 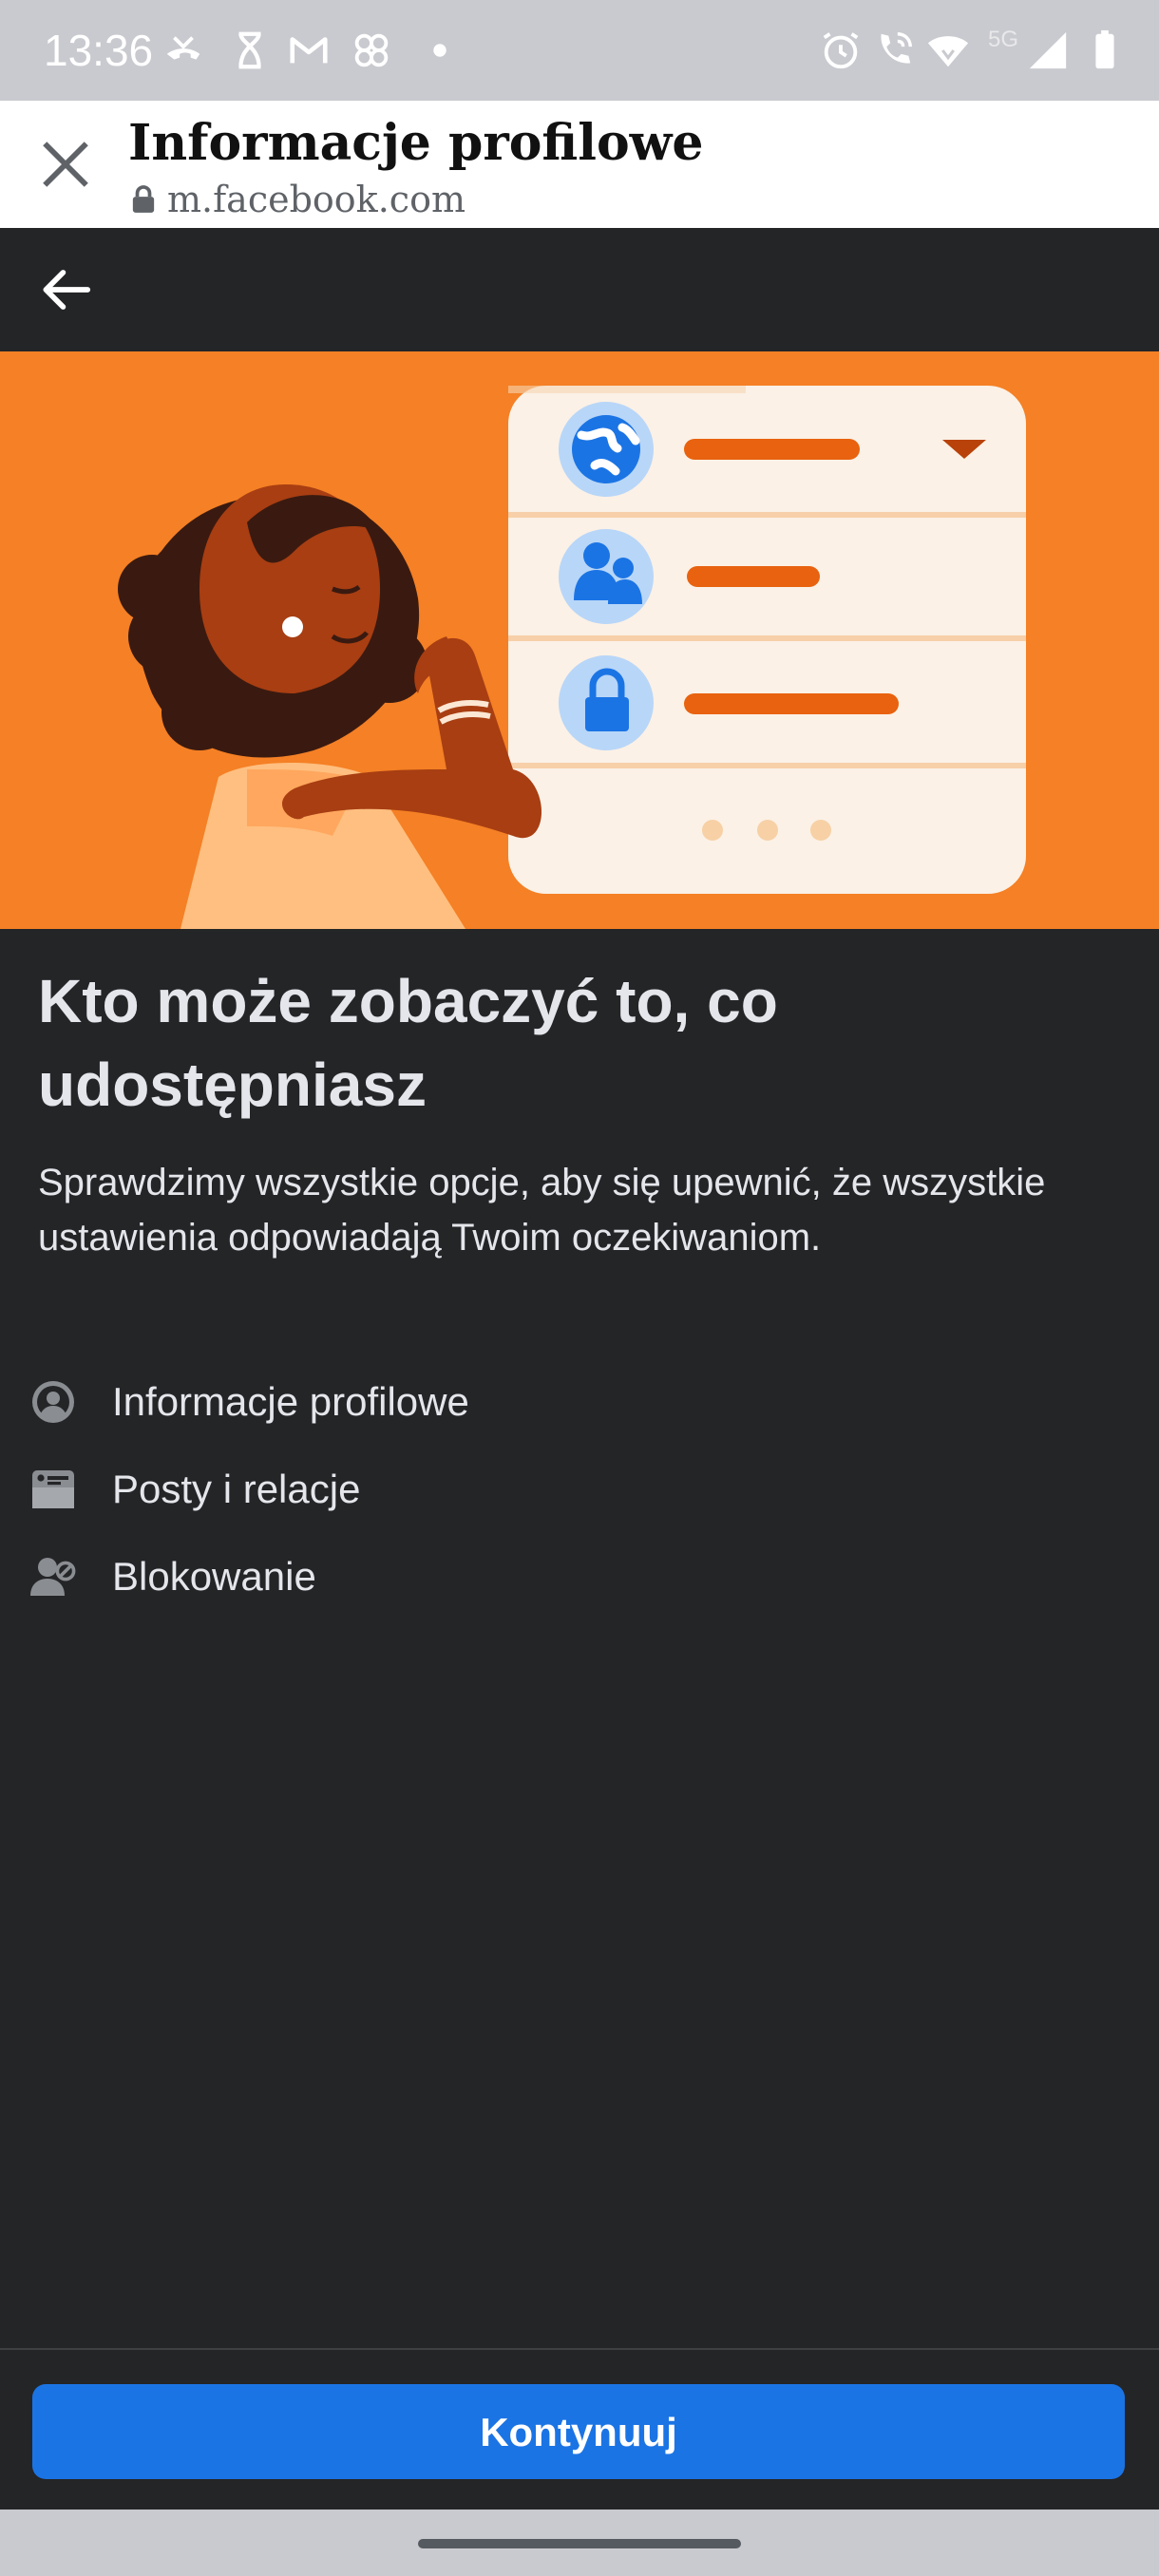 I want to click on battery-icon, so click(x=1104, y=49).